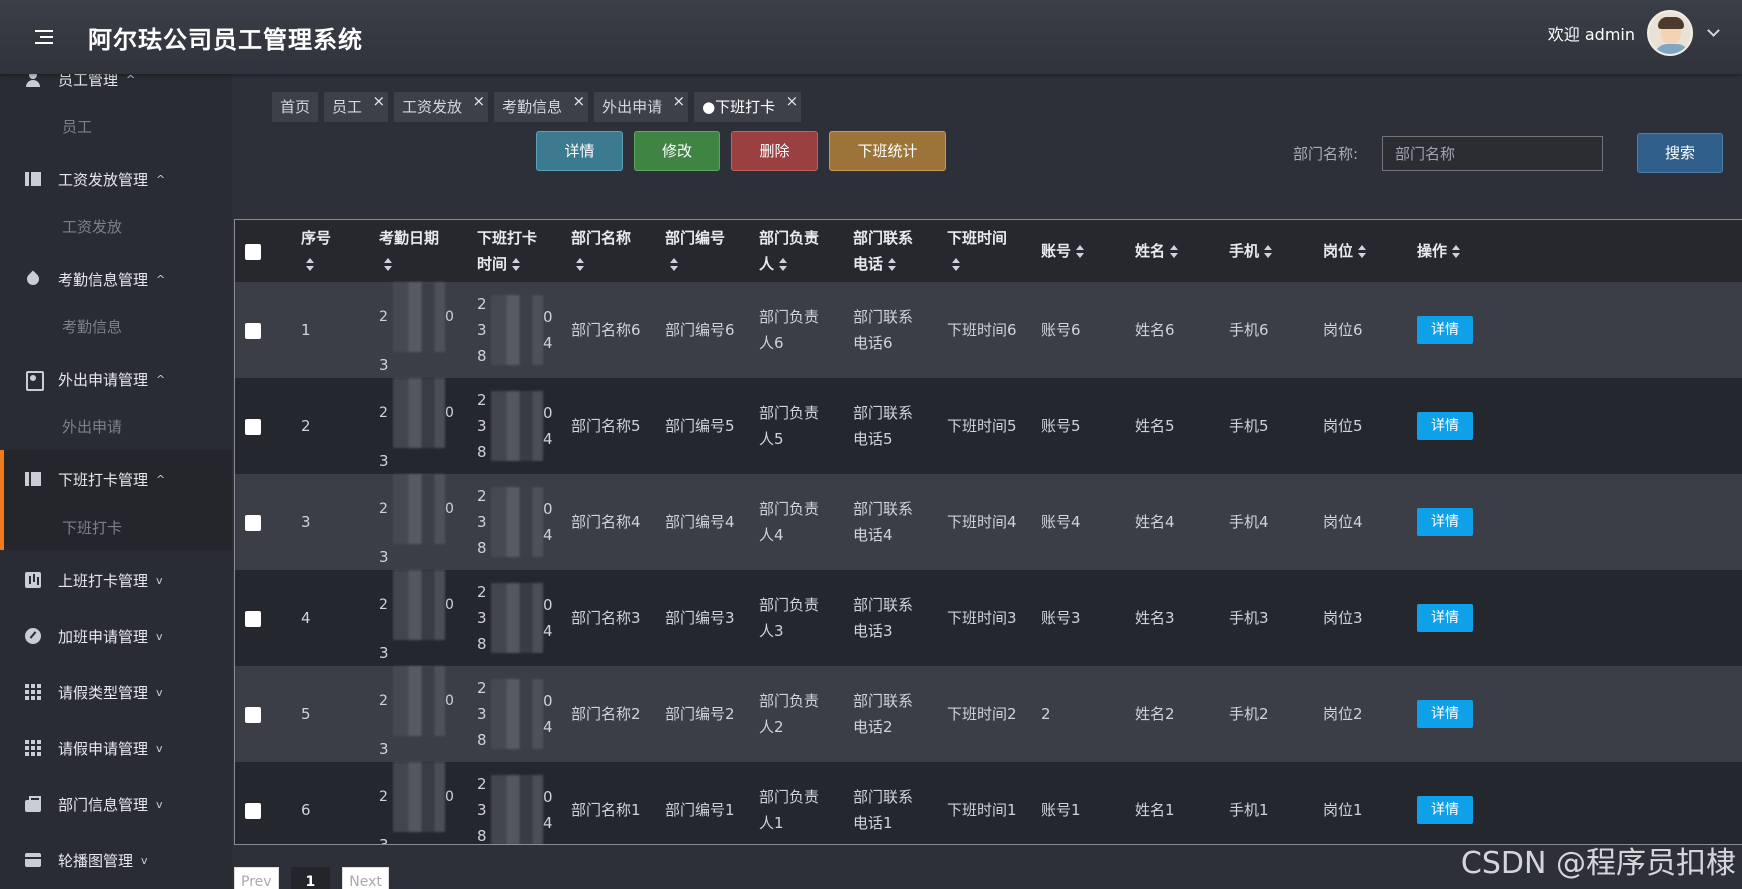 This screenshot has width=1742, height=889. I want to click on select-all-cell, so click(265, 251).